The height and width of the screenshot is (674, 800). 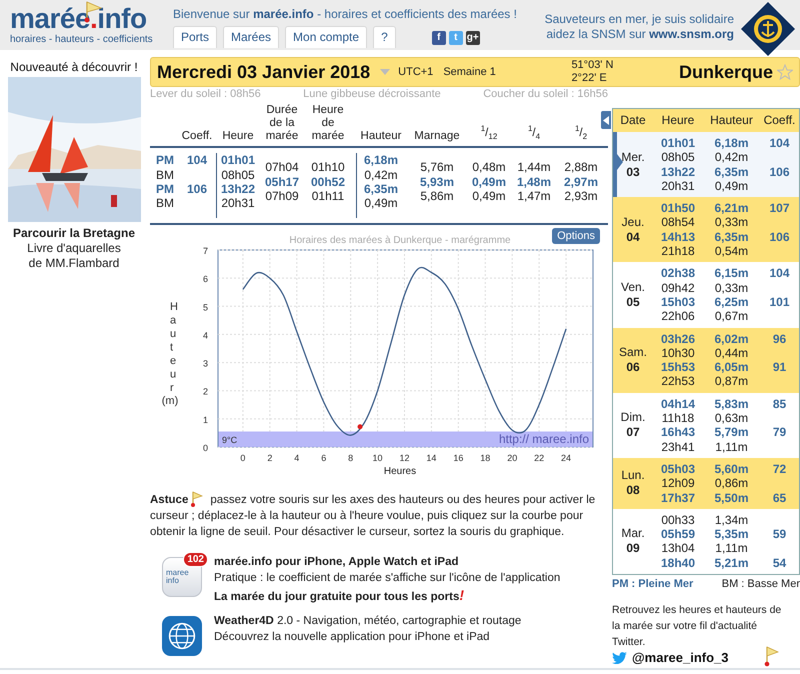 What do you see at coordinates (328, 181) in the screenshot?
I see `table-cell-text: 00h52` at bounding box center [328, 181].